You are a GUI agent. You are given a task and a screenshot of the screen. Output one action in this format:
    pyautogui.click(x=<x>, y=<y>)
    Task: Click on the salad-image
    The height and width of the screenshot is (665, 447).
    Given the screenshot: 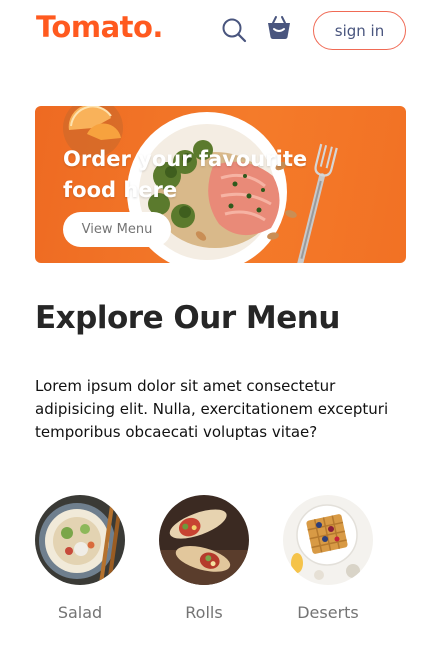 What is the action you would take?
    pyautogui.click(x=80, y=540)
    